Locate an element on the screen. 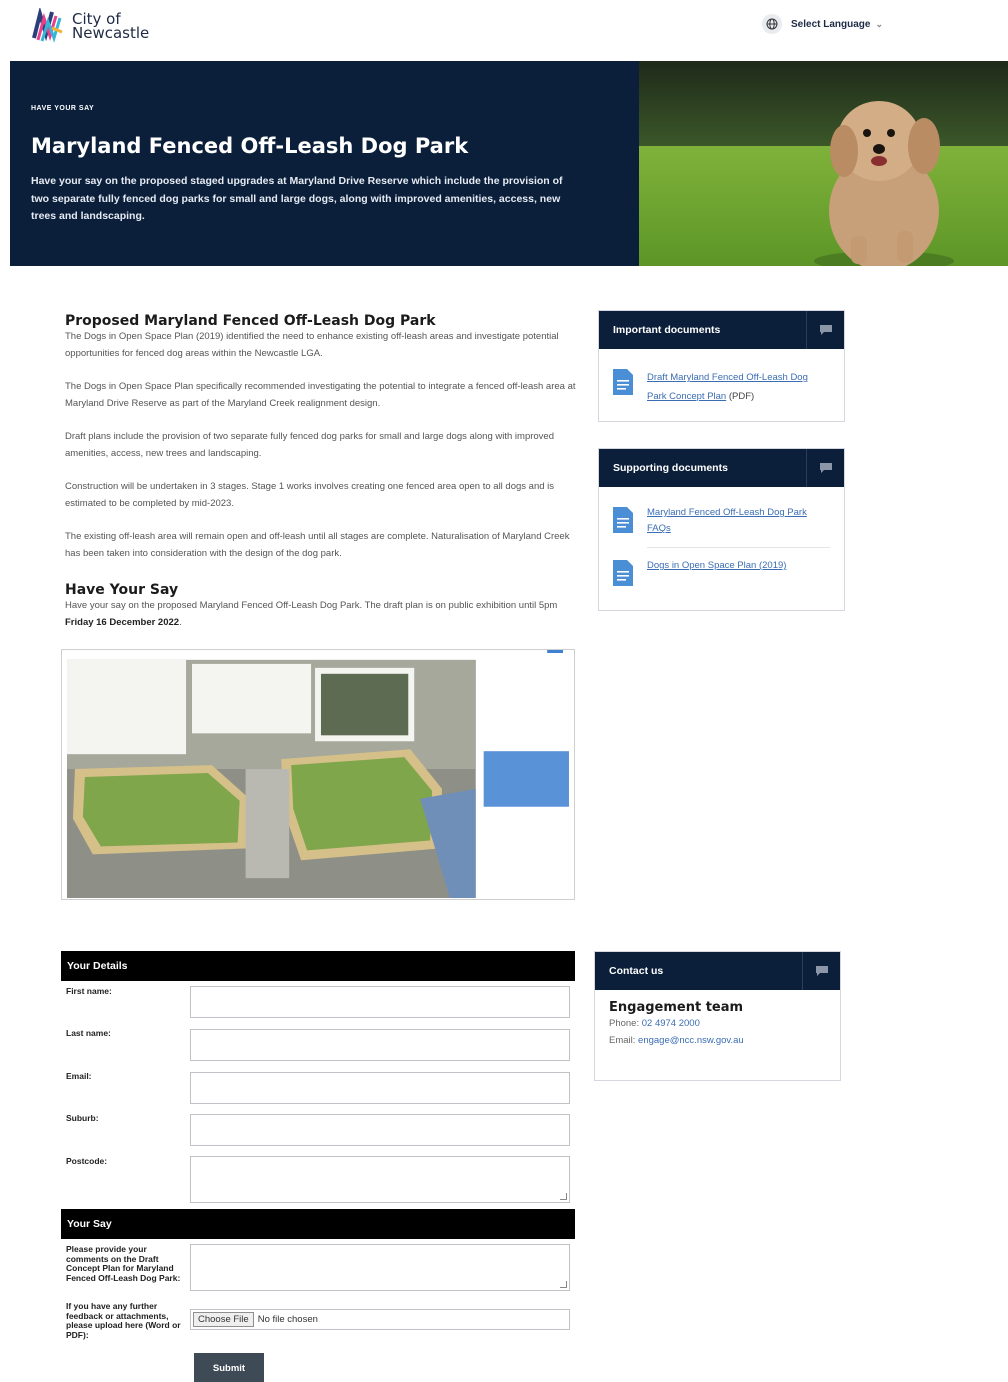 This screenshot has width=1008, height=1382. language-label: Select Language is located at coordinates (831, 24).